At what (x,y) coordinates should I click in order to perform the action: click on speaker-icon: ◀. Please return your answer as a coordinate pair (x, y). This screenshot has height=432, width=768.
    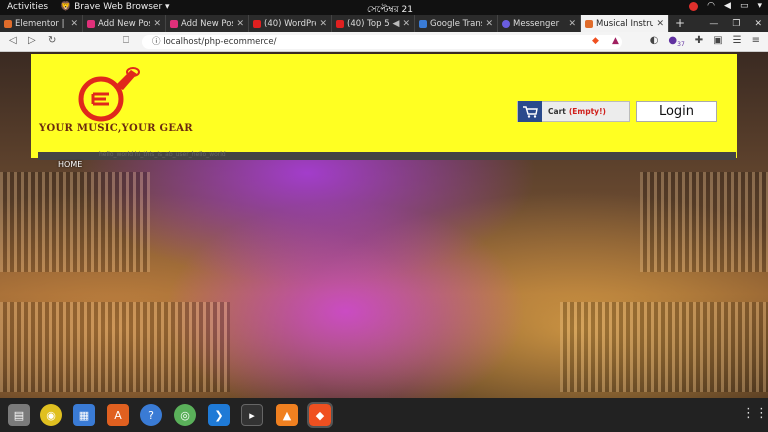
    Looking at the image, I should click on (396, 24).